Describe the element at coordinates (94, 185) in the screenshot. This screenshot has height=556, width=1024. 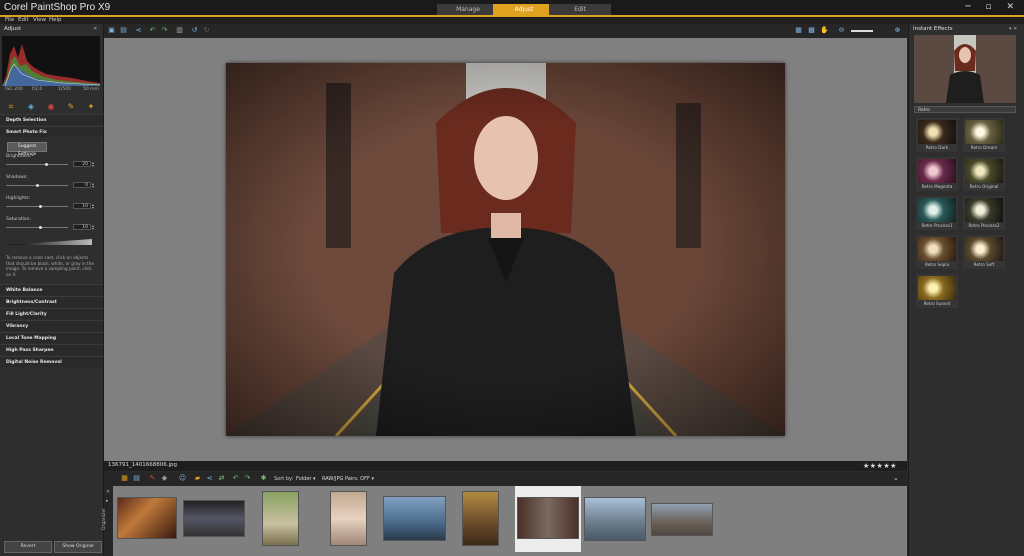
I see `shadows-spinner: ▴ ▾` at that location.